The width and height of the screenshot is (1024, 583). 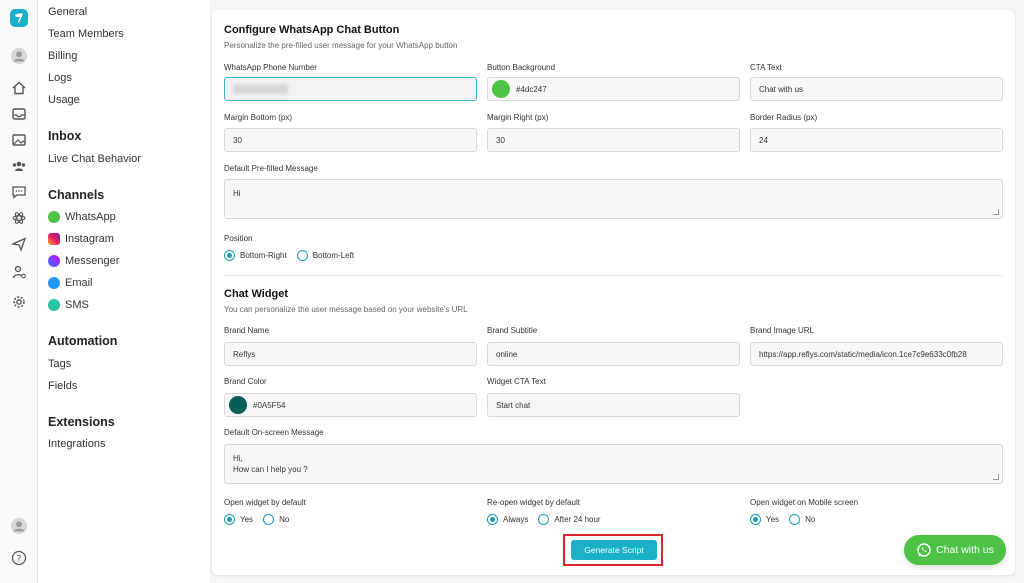 What do you see at coordinates (804, 502) in the screenshot?
I see `mobile-label: Open widget on Mobile screen` at bounding box center [804, 502].